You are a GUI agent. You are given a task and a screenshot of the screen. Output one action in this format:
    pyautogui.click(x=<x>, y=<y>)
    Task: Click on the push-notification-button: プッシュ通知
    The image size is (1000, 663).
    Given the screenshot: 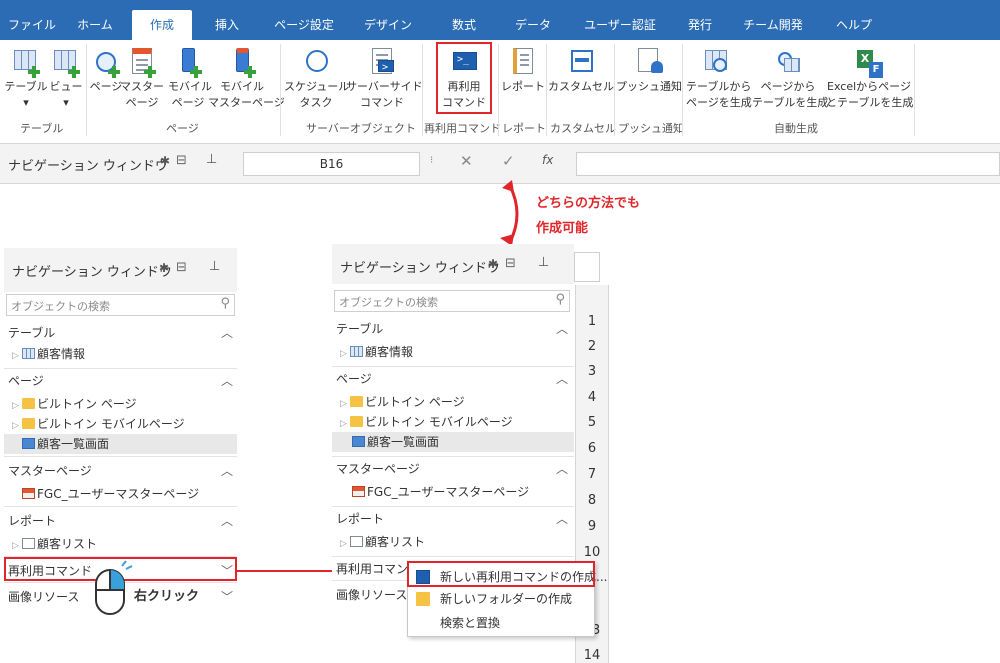 What is the action you would take?
    pyautogui.click(x=649, y=70)
    